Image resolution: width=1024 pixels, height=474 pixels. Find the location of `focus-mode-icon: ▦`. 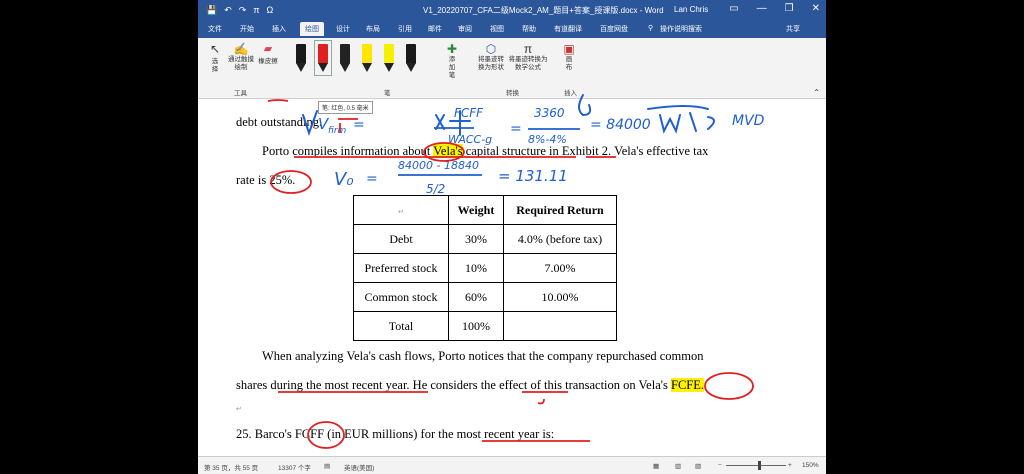

focus-mode-icon: ▦ is located at coordinates (656, 466).